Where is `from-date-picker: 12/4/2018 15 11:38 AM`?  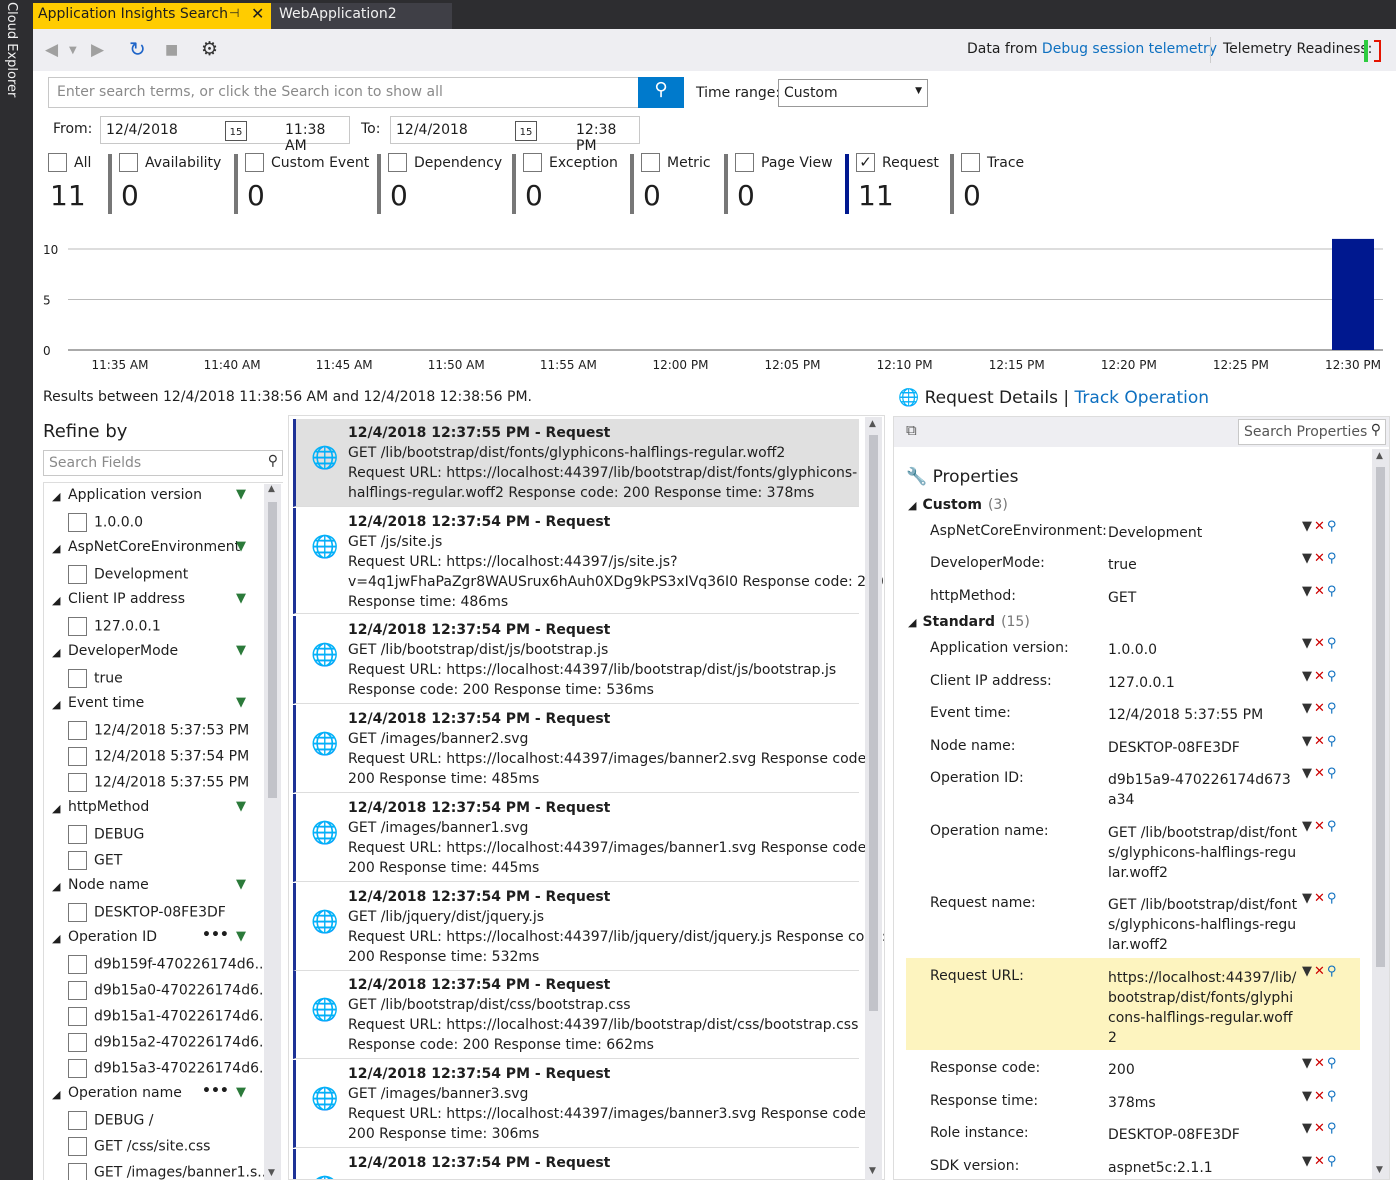
from-date-picker: 12/4/2018 15 11:38 AM is located at coordinates (225, 135).